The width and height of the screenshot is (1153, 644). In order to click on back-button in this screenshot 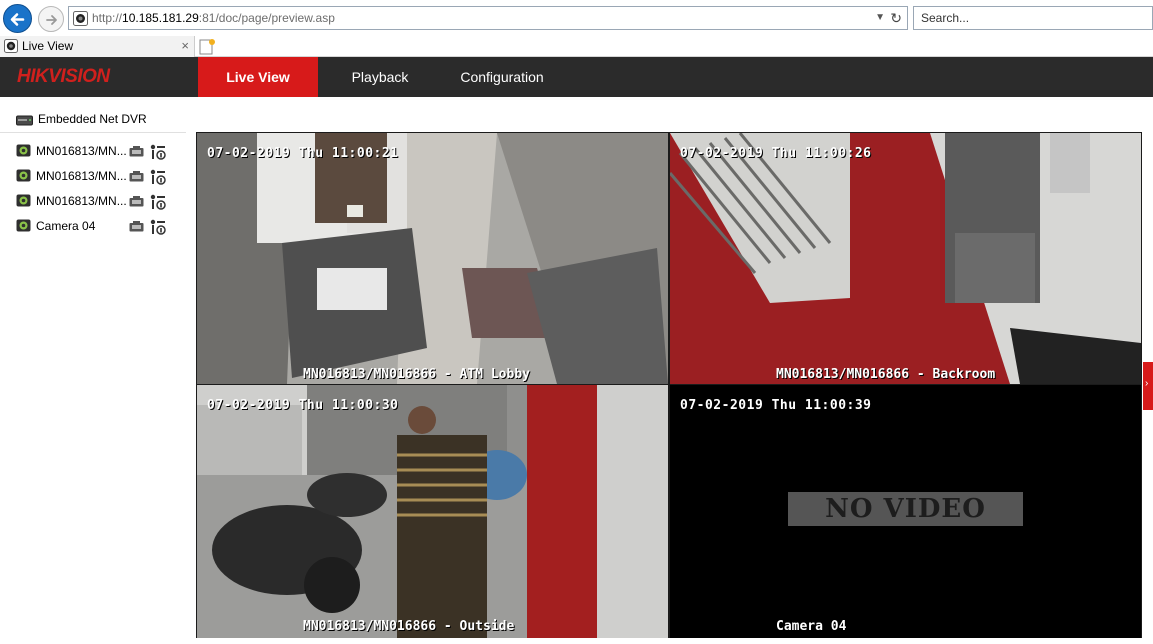, I will do `click(17, 18)`.